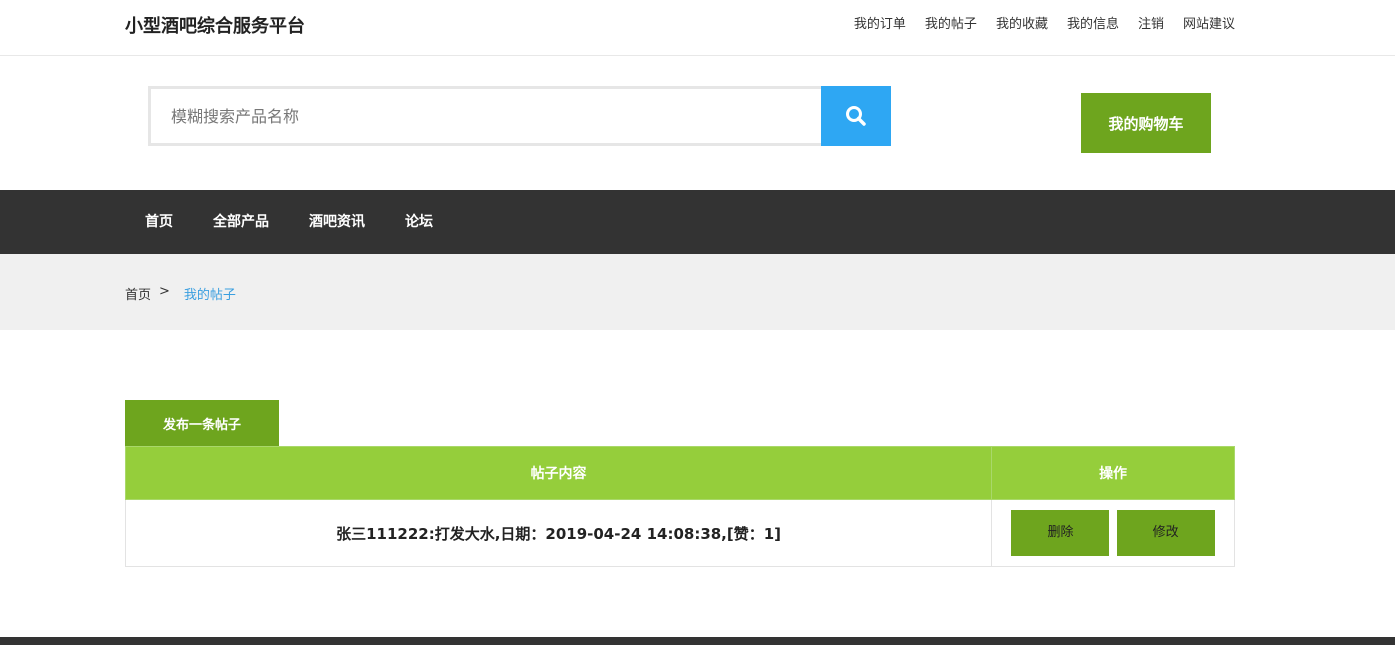 The width and height of the screenshot is (1395, 645). What do you see at coordinates (215, 25) in the screenshot?
I see `site-logo: 小型酒吧综合服务平台` at bounding box center [215, 25].